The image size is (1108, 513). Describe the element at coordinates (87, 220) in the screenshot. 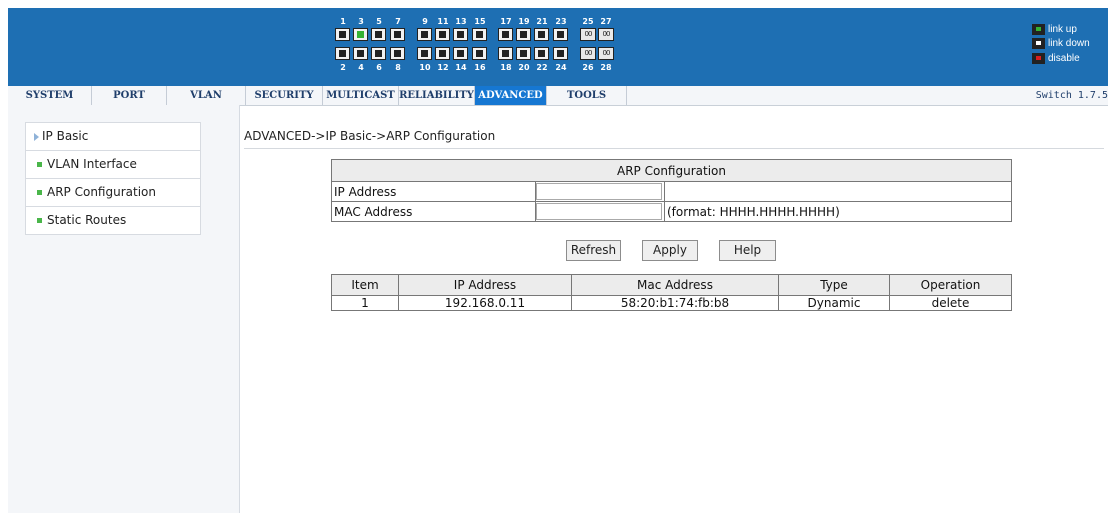

I see `sidebar-item-label: Static Routes` at that location.